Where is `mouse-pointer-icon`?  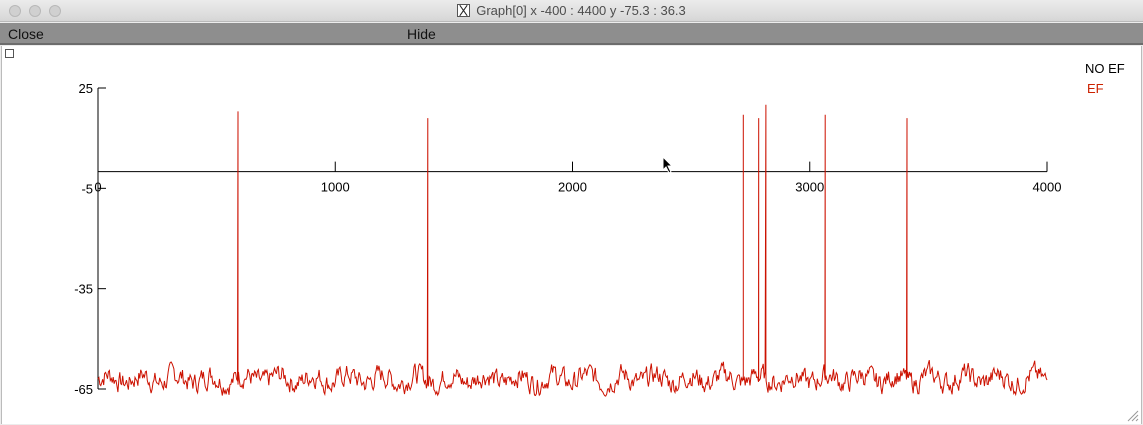 mouse-pointer-icon is located at coordinates (668, 165).